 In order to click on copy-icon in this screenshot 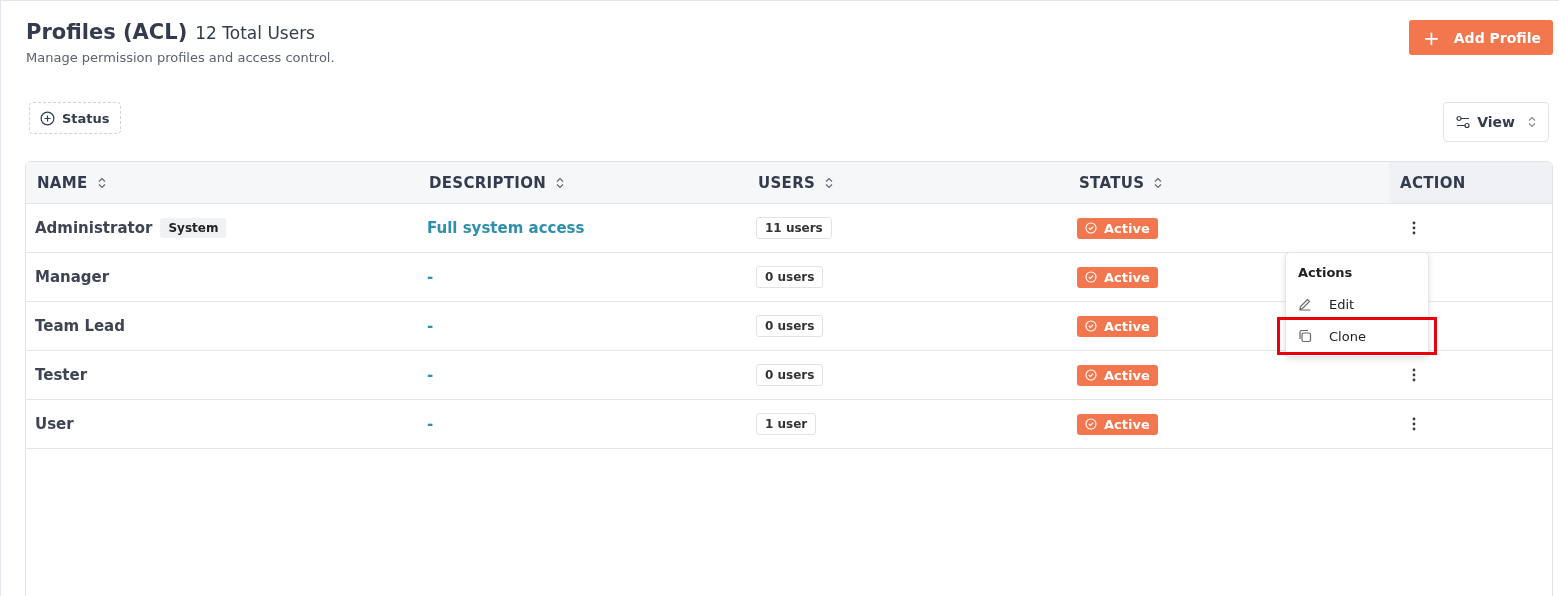, I will do `click(1305, 336)`.